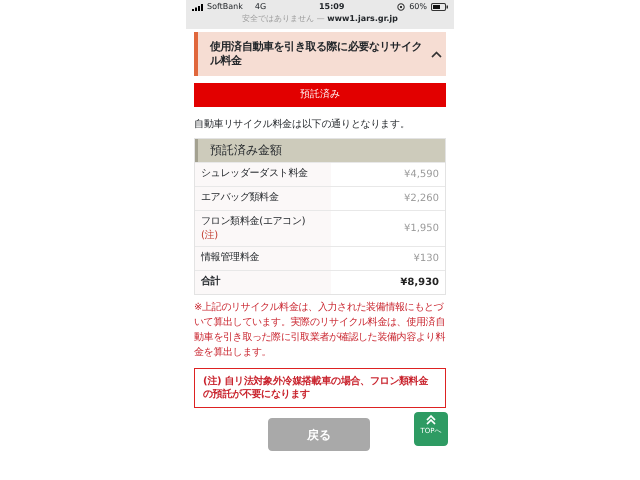  I want to click on warning-box: (注) 自リ法対象外冷媒搭載車の場合、フロン類料金の預託が不要になります, so click(320, 388).